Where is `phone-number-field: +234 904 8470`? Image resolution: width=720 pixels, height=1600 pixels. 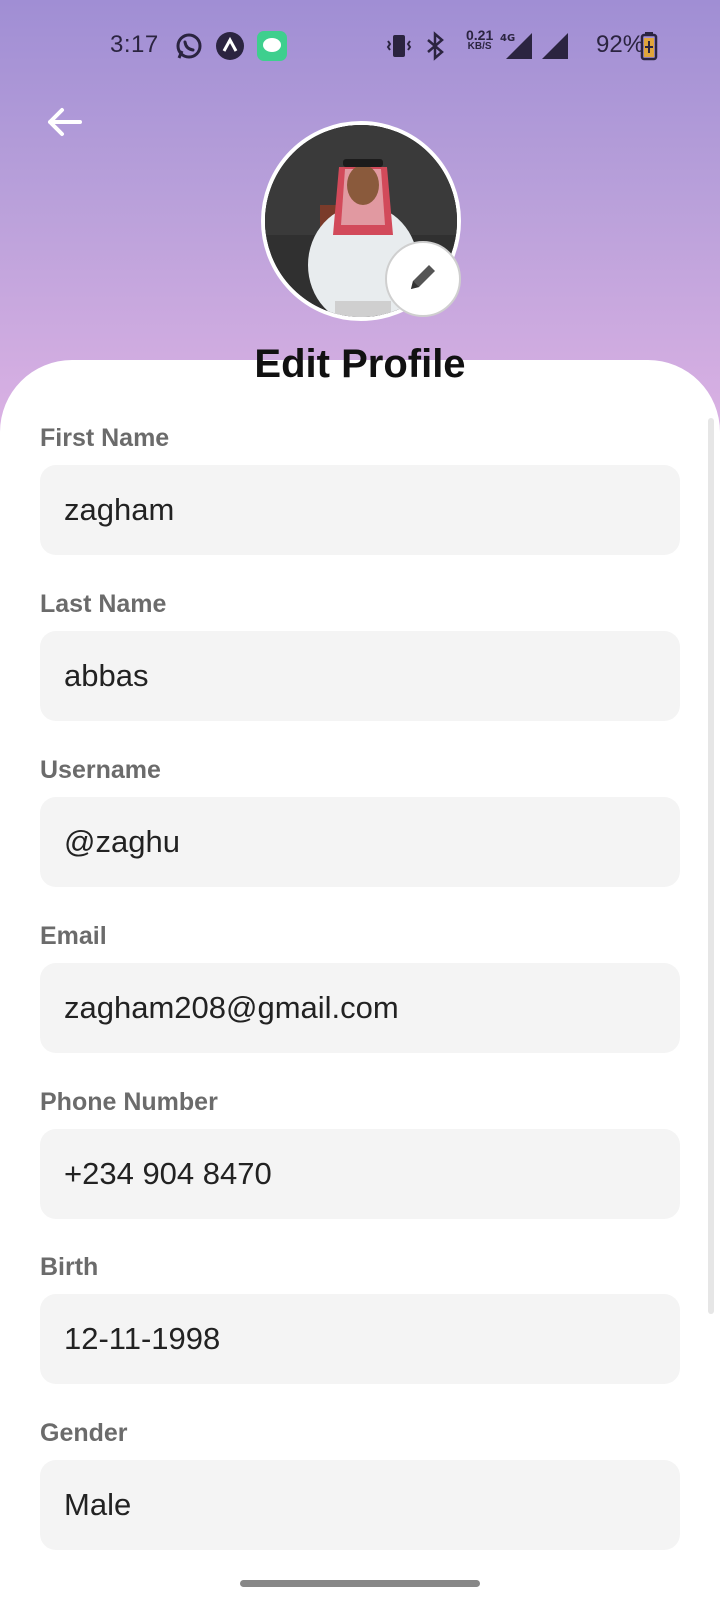
phone-number-field: +234 904 8470 is located at coordinates (360, 1174).